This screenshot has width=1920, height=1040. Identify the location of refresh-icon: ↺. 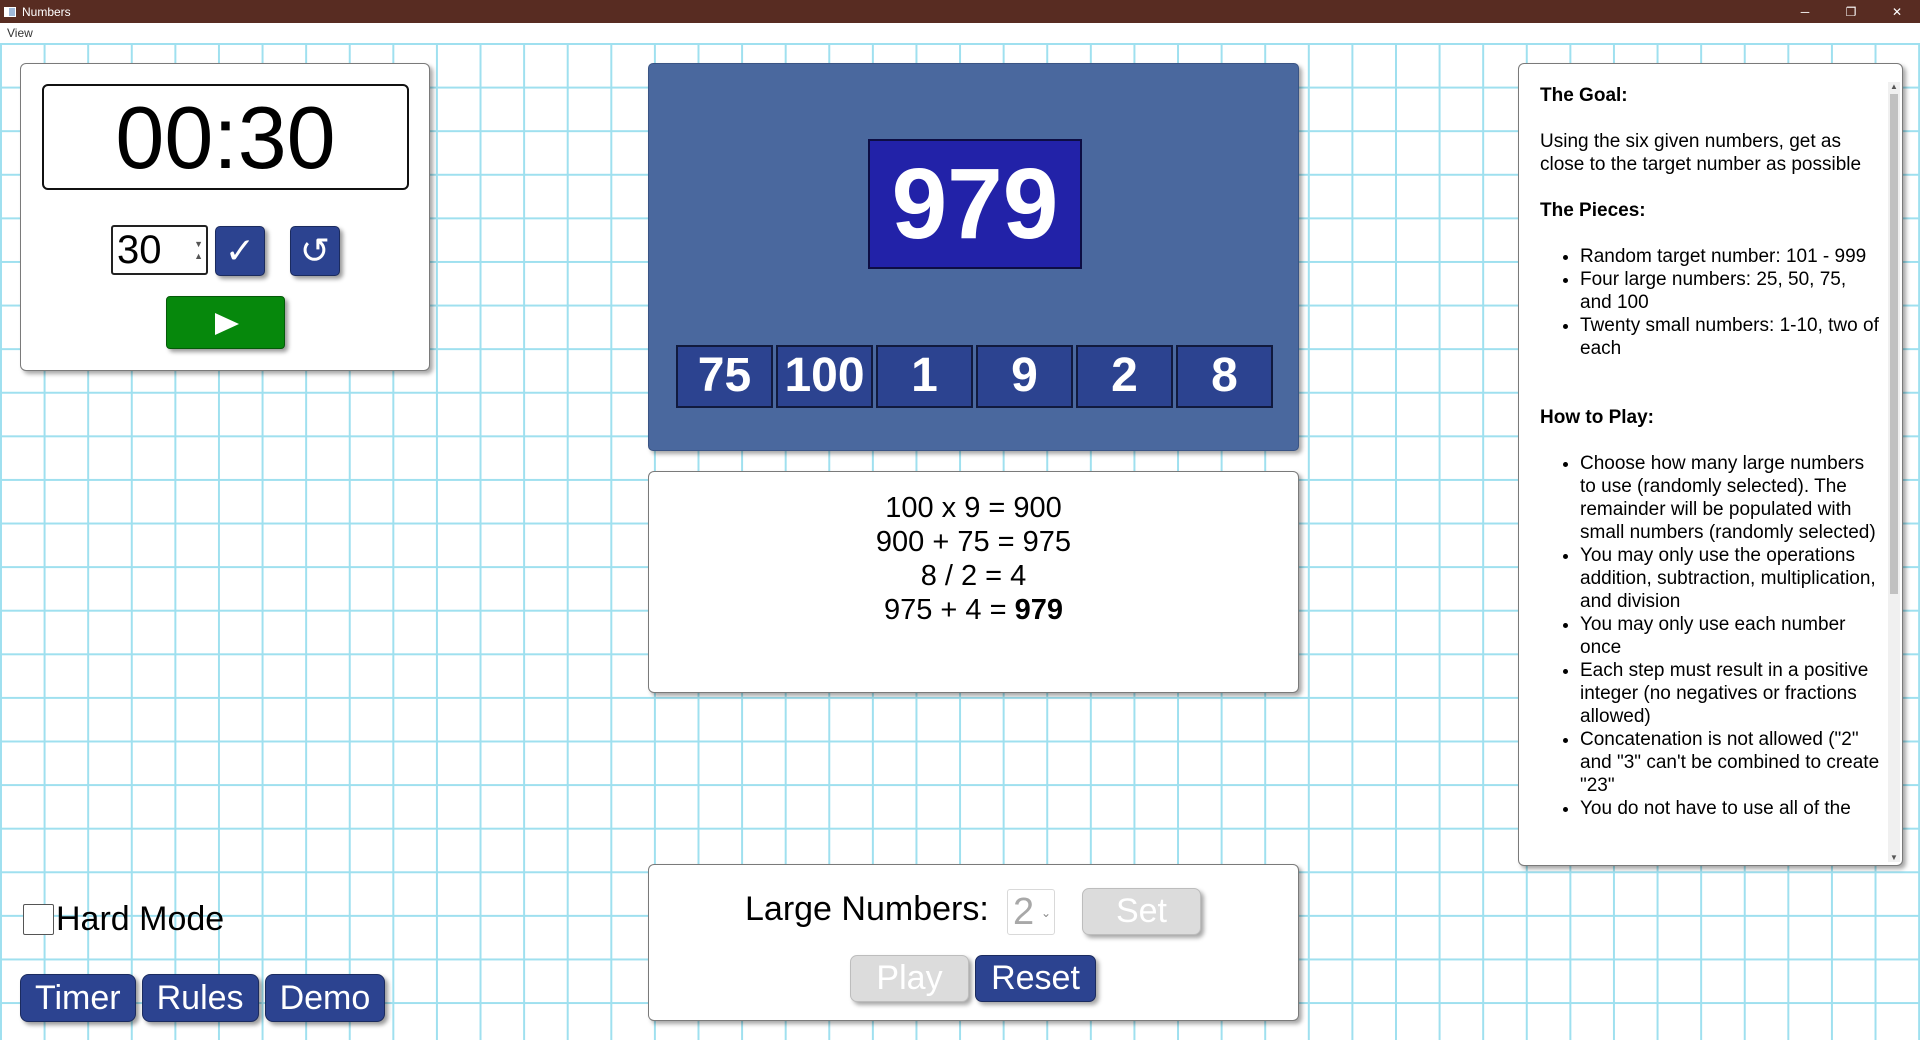
(315, 250).